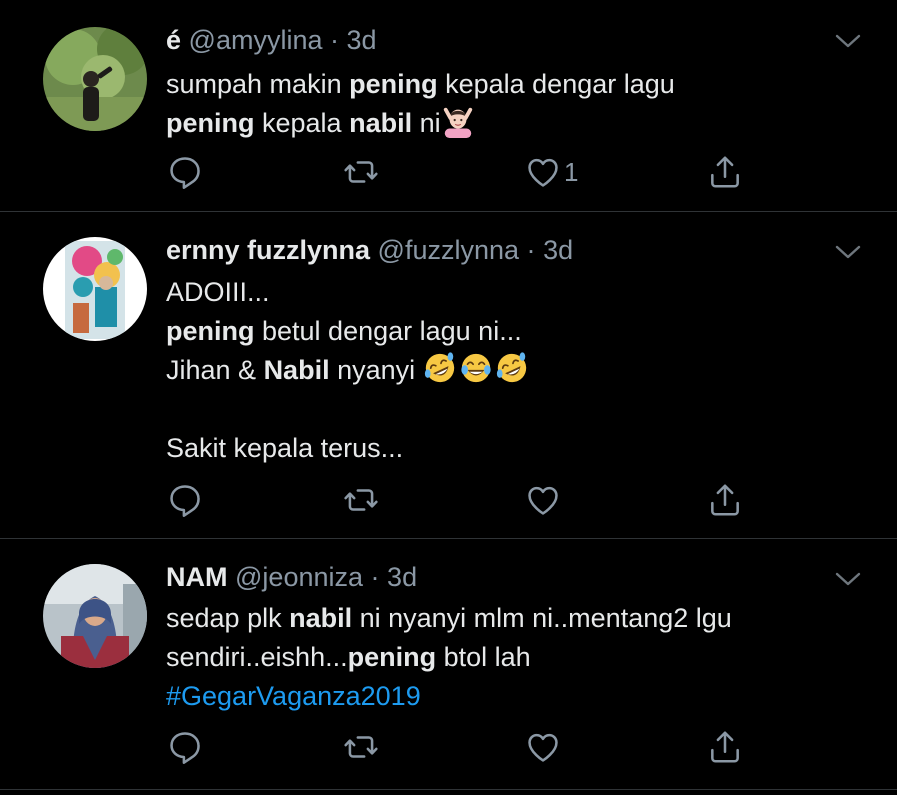  Describe the element at coordinates (511, 123) in the screenshot. I see `tweet-text-line: pening kepala nabil ni` at that location.